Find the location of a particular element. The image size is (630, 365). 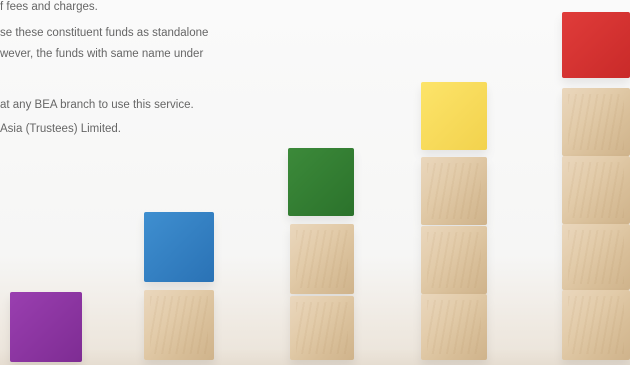

green-block is located at coordinates (321, 182).